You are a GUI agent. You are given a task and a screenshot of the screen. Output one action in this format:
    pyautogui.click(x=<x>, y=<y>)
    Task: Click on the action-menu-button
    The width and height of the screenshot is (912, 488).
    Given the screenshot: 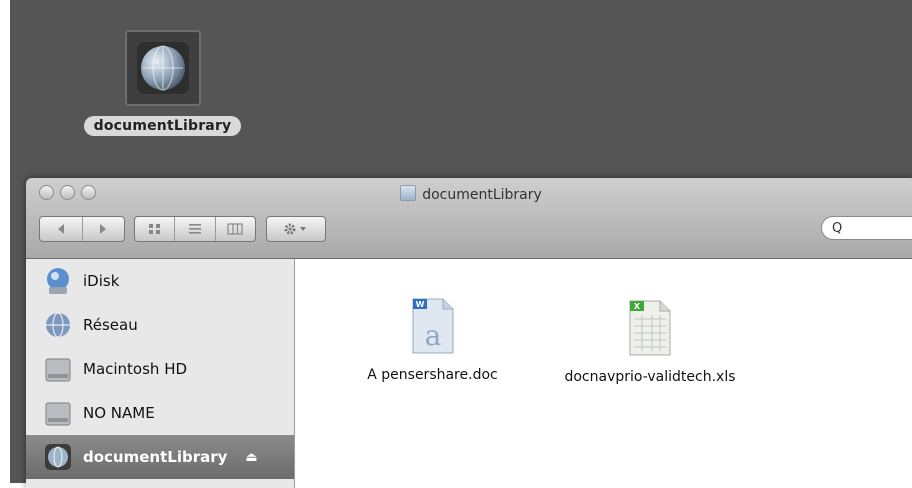 What is the action you would take?
    pyautogui.click(x=296, y=229)
    